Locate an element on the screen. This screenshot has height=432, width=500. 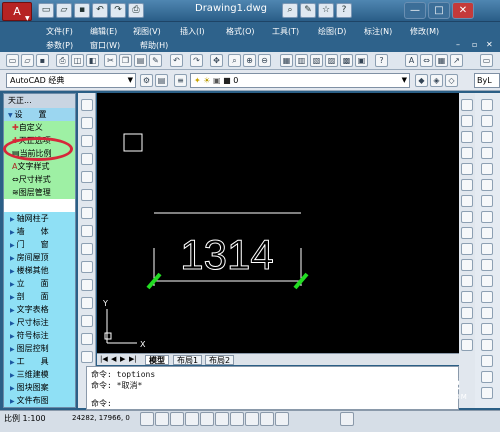
pyramid-icon is located at coordinates (87, 303).